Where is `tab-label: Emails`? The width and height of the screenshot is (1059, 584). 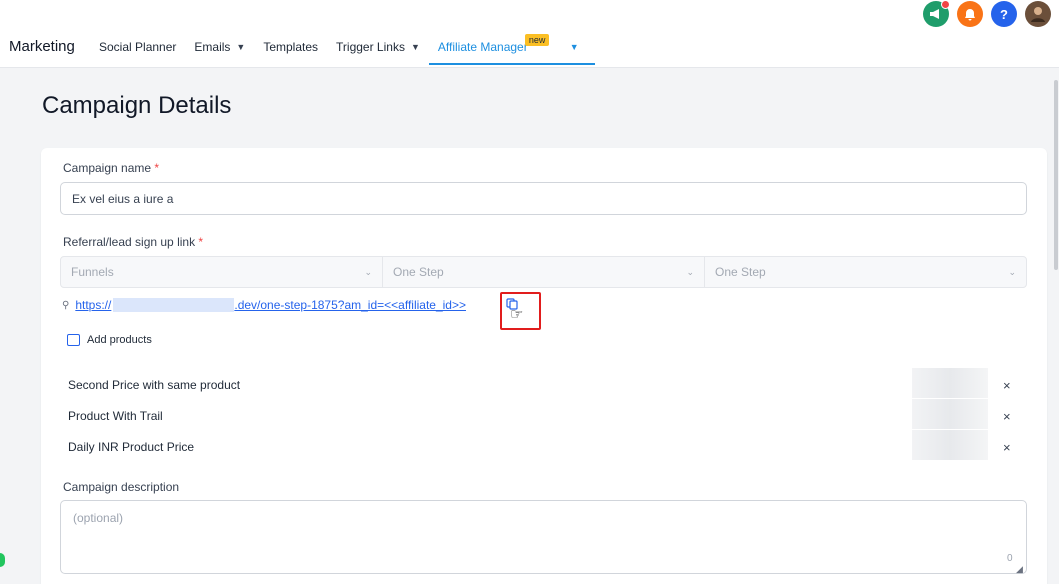
tab-label: Emails is located at coordinates (212, 47).